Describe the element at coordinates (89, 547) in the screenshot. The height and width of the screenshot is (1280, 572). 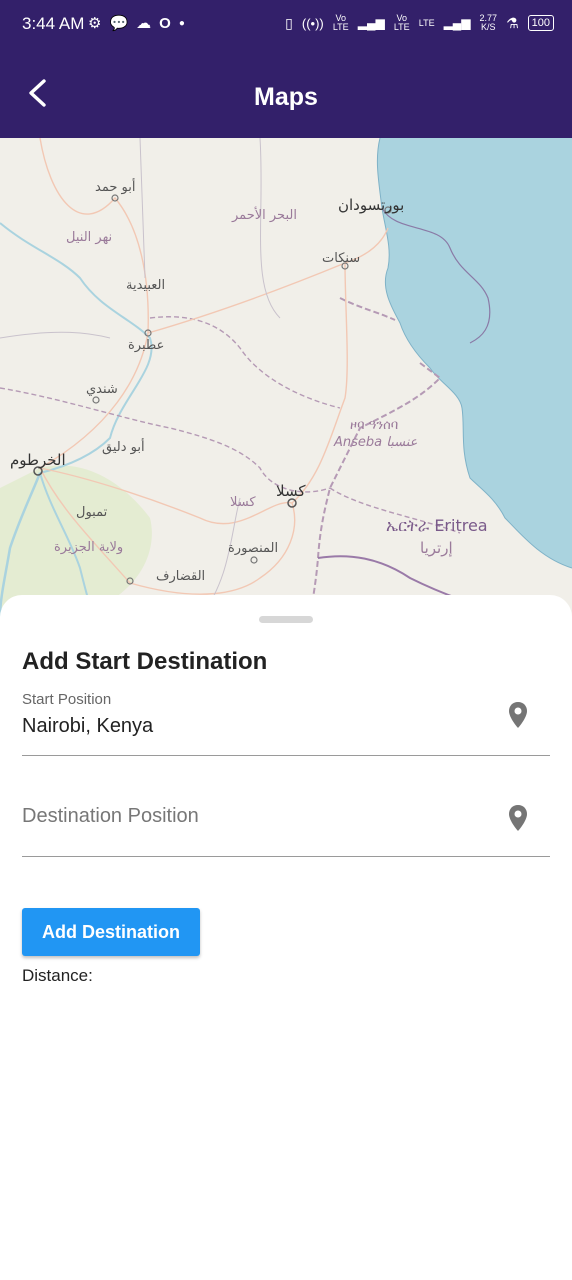
I see `map-label-gezira: ولاية الجزيرة` at that location.